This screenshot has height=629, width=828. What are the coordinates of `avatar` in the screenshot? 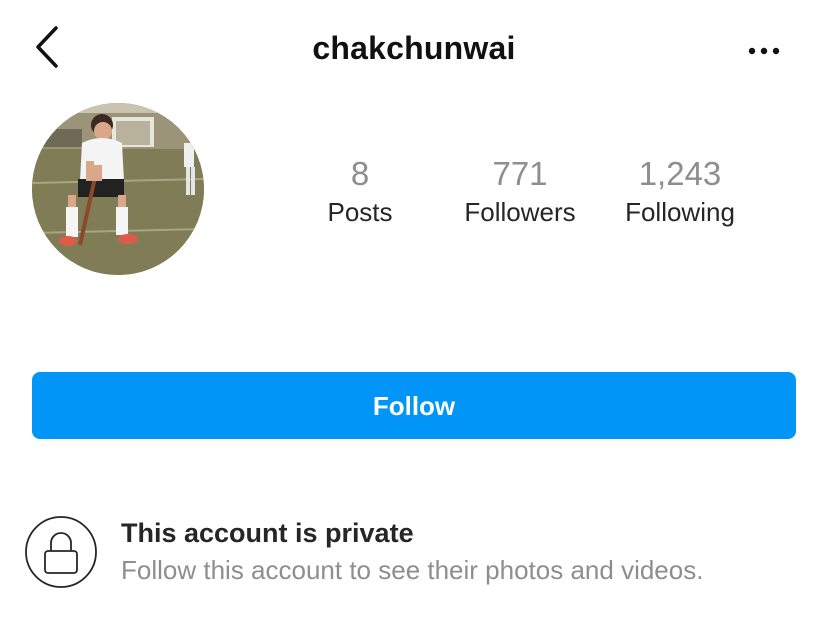 It's located at (118, 189).